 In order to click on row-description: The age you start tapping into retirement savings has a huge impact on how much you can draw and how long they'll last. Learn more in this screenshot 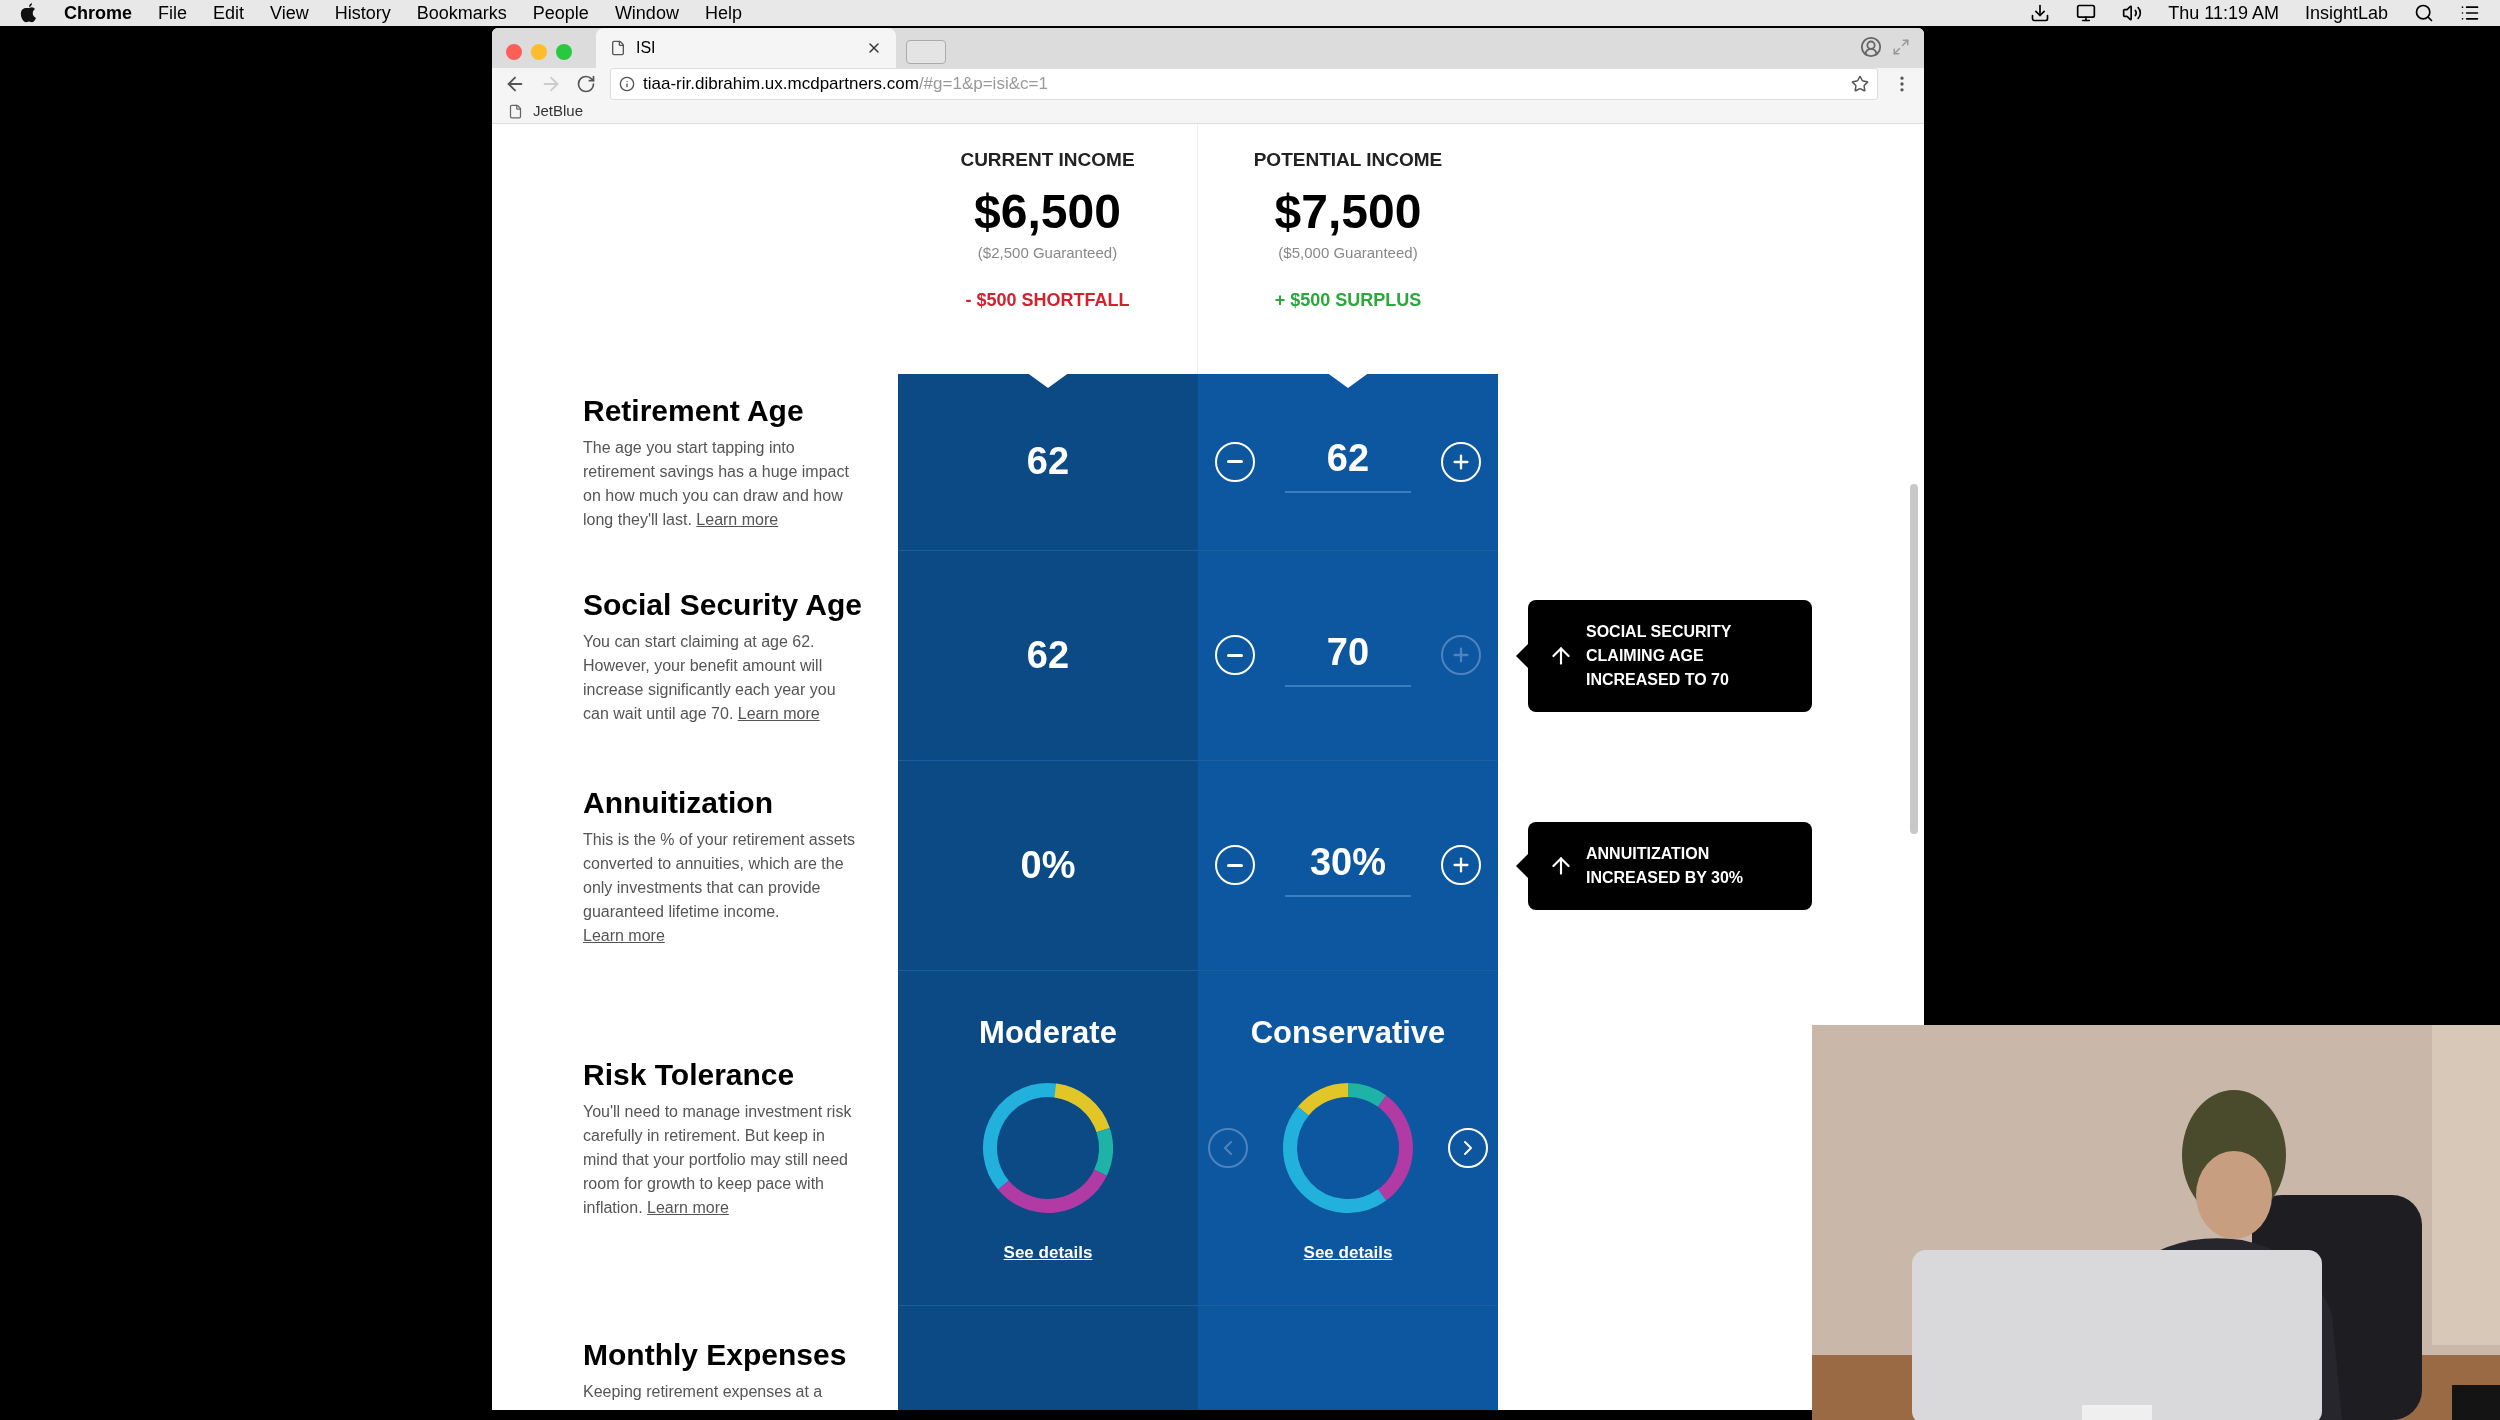, I will do `click(716, 484)`.